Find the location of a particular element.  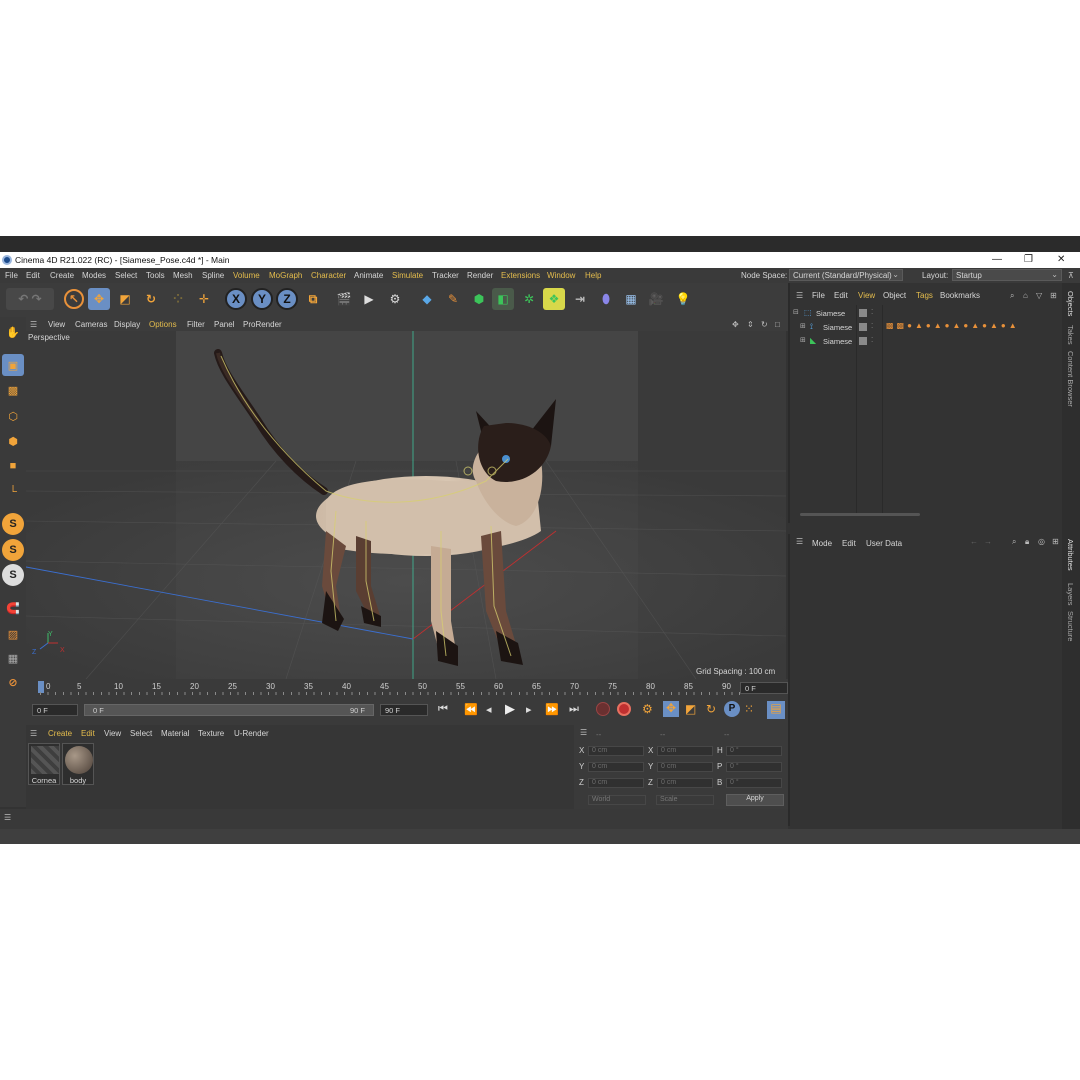

cube-primitive-icon: ◆ is located at coordinates (427, 299).